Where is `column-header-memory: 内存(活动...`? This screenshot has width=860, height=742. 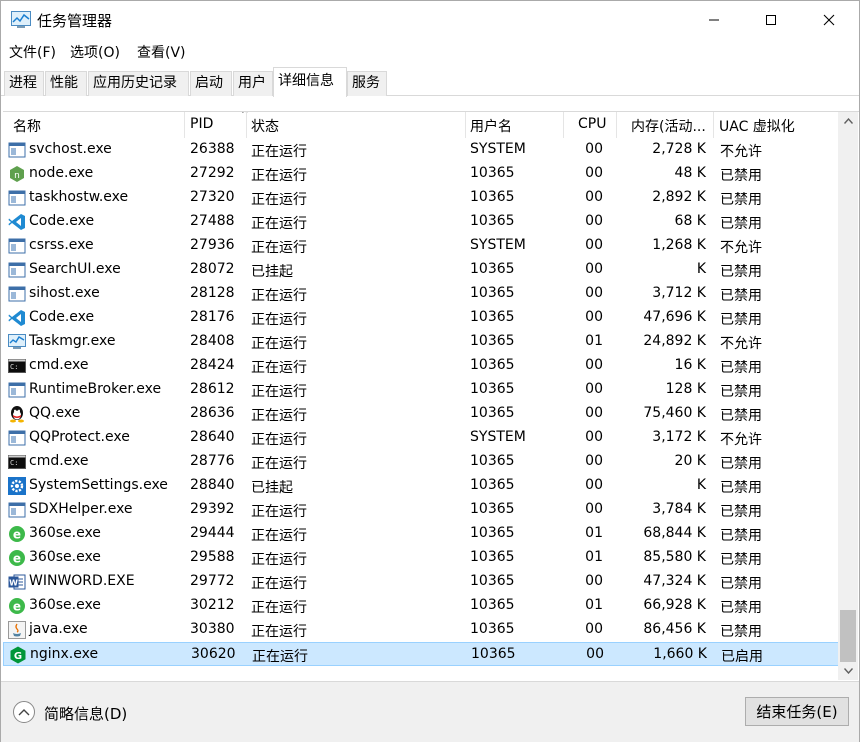 column-header-memory: 内存(活动... is located at coordinates (668, 126).